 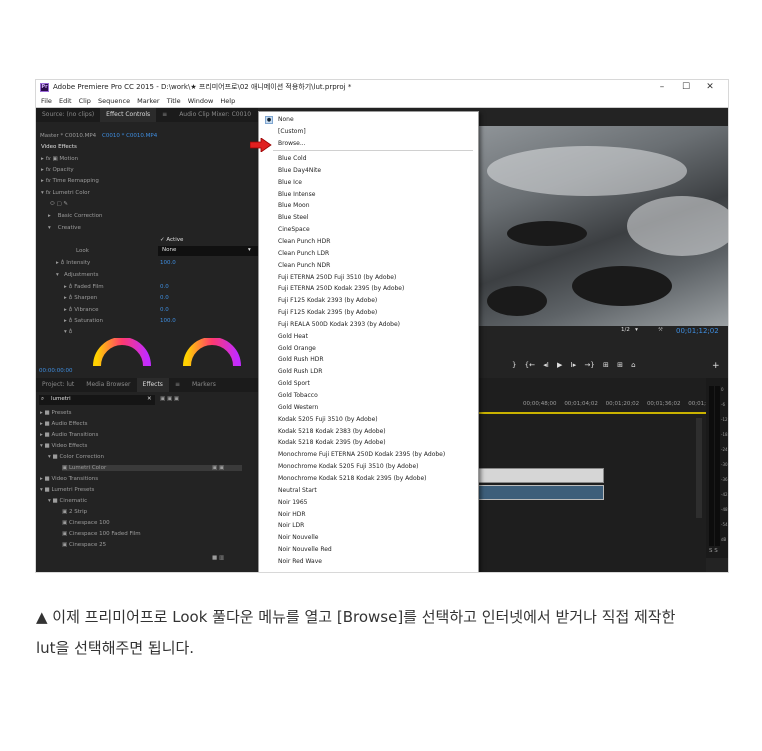 What do you see at coordinates (327, 300) in the screenshot?
I see `look-option: Fuji F125 Kodak 2393 (by Adobe)` at bounding box center [327, 300].